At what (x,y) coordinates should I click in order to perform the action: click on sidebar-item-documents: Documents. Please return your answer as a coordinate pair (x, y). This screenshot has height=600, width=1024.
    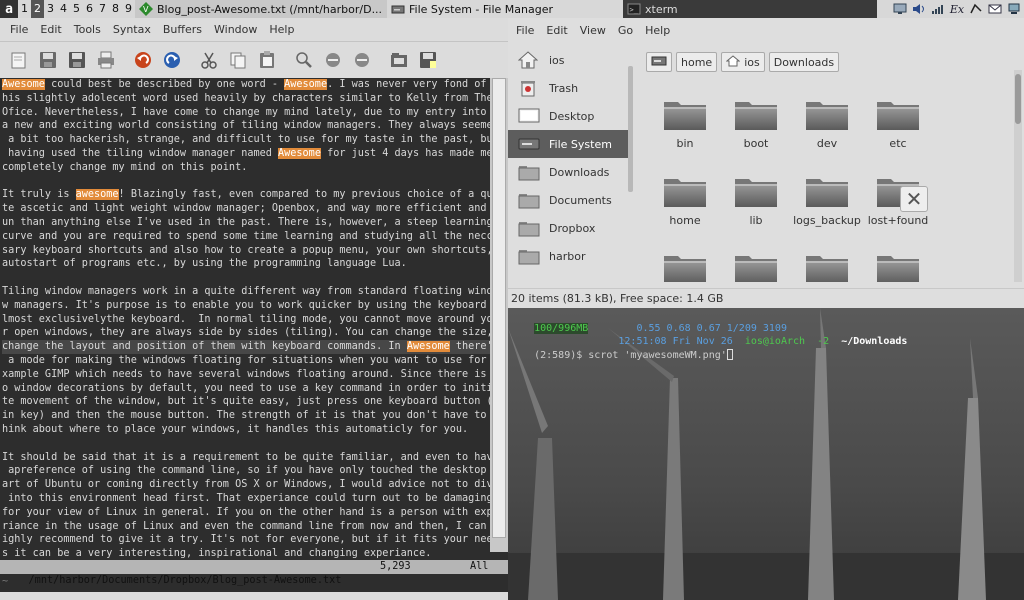
    Looking at the image, I should click on (569, 200).